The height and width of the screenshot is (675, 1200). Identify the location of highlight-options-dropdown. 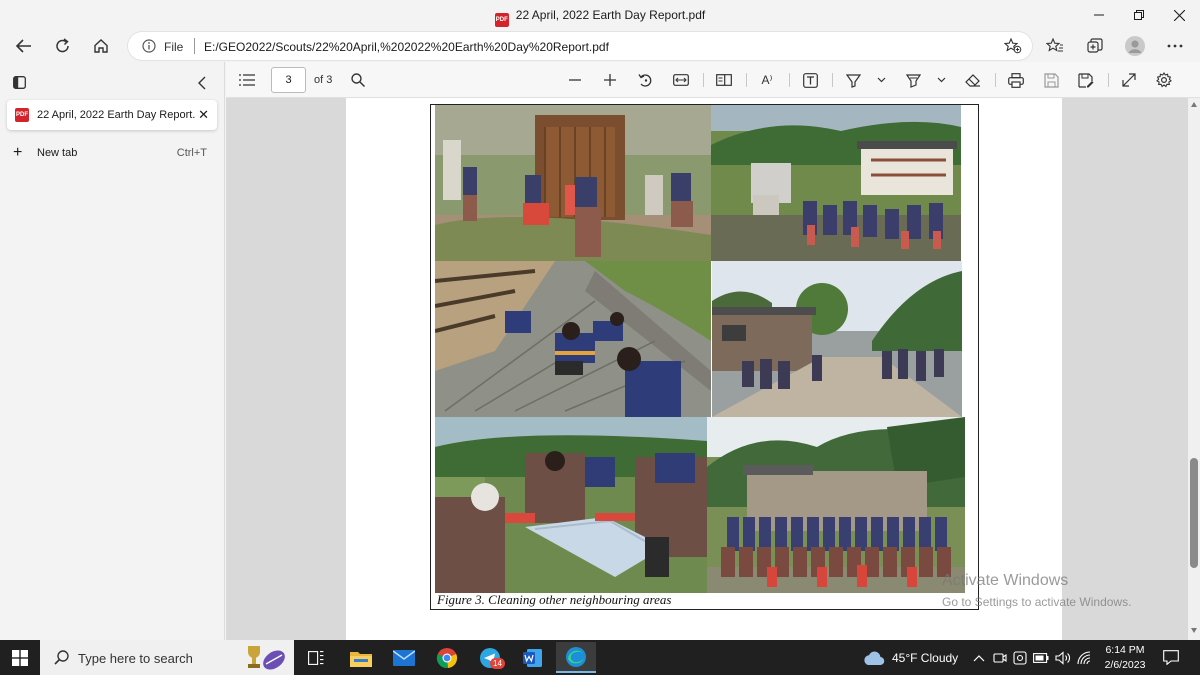
(941, 80).